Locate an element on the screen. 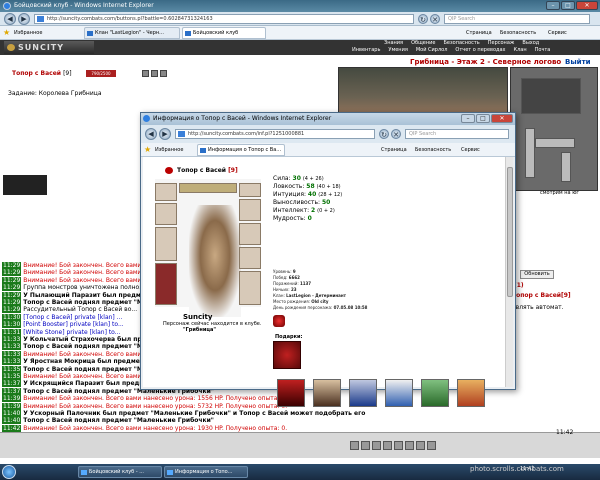 This screenshot has height=480, width=600. effect-icon is located at coordinates (145, 73).